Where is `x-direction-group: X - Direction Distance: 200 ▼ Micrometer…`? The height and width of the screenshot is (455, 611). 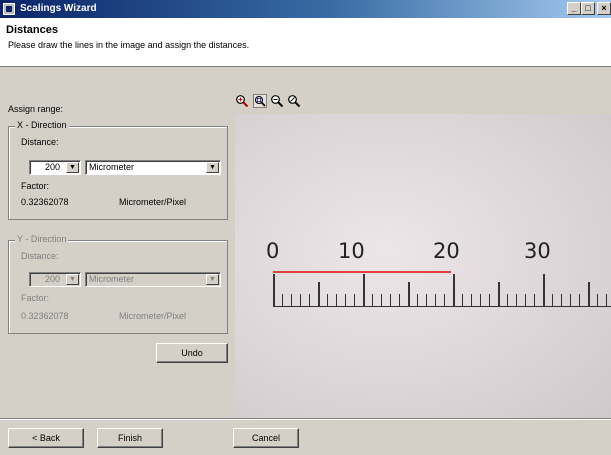 x-direction-group: X - Direction Distance: 200 ▼ Micrometer… is located at coordinates (118, 170).